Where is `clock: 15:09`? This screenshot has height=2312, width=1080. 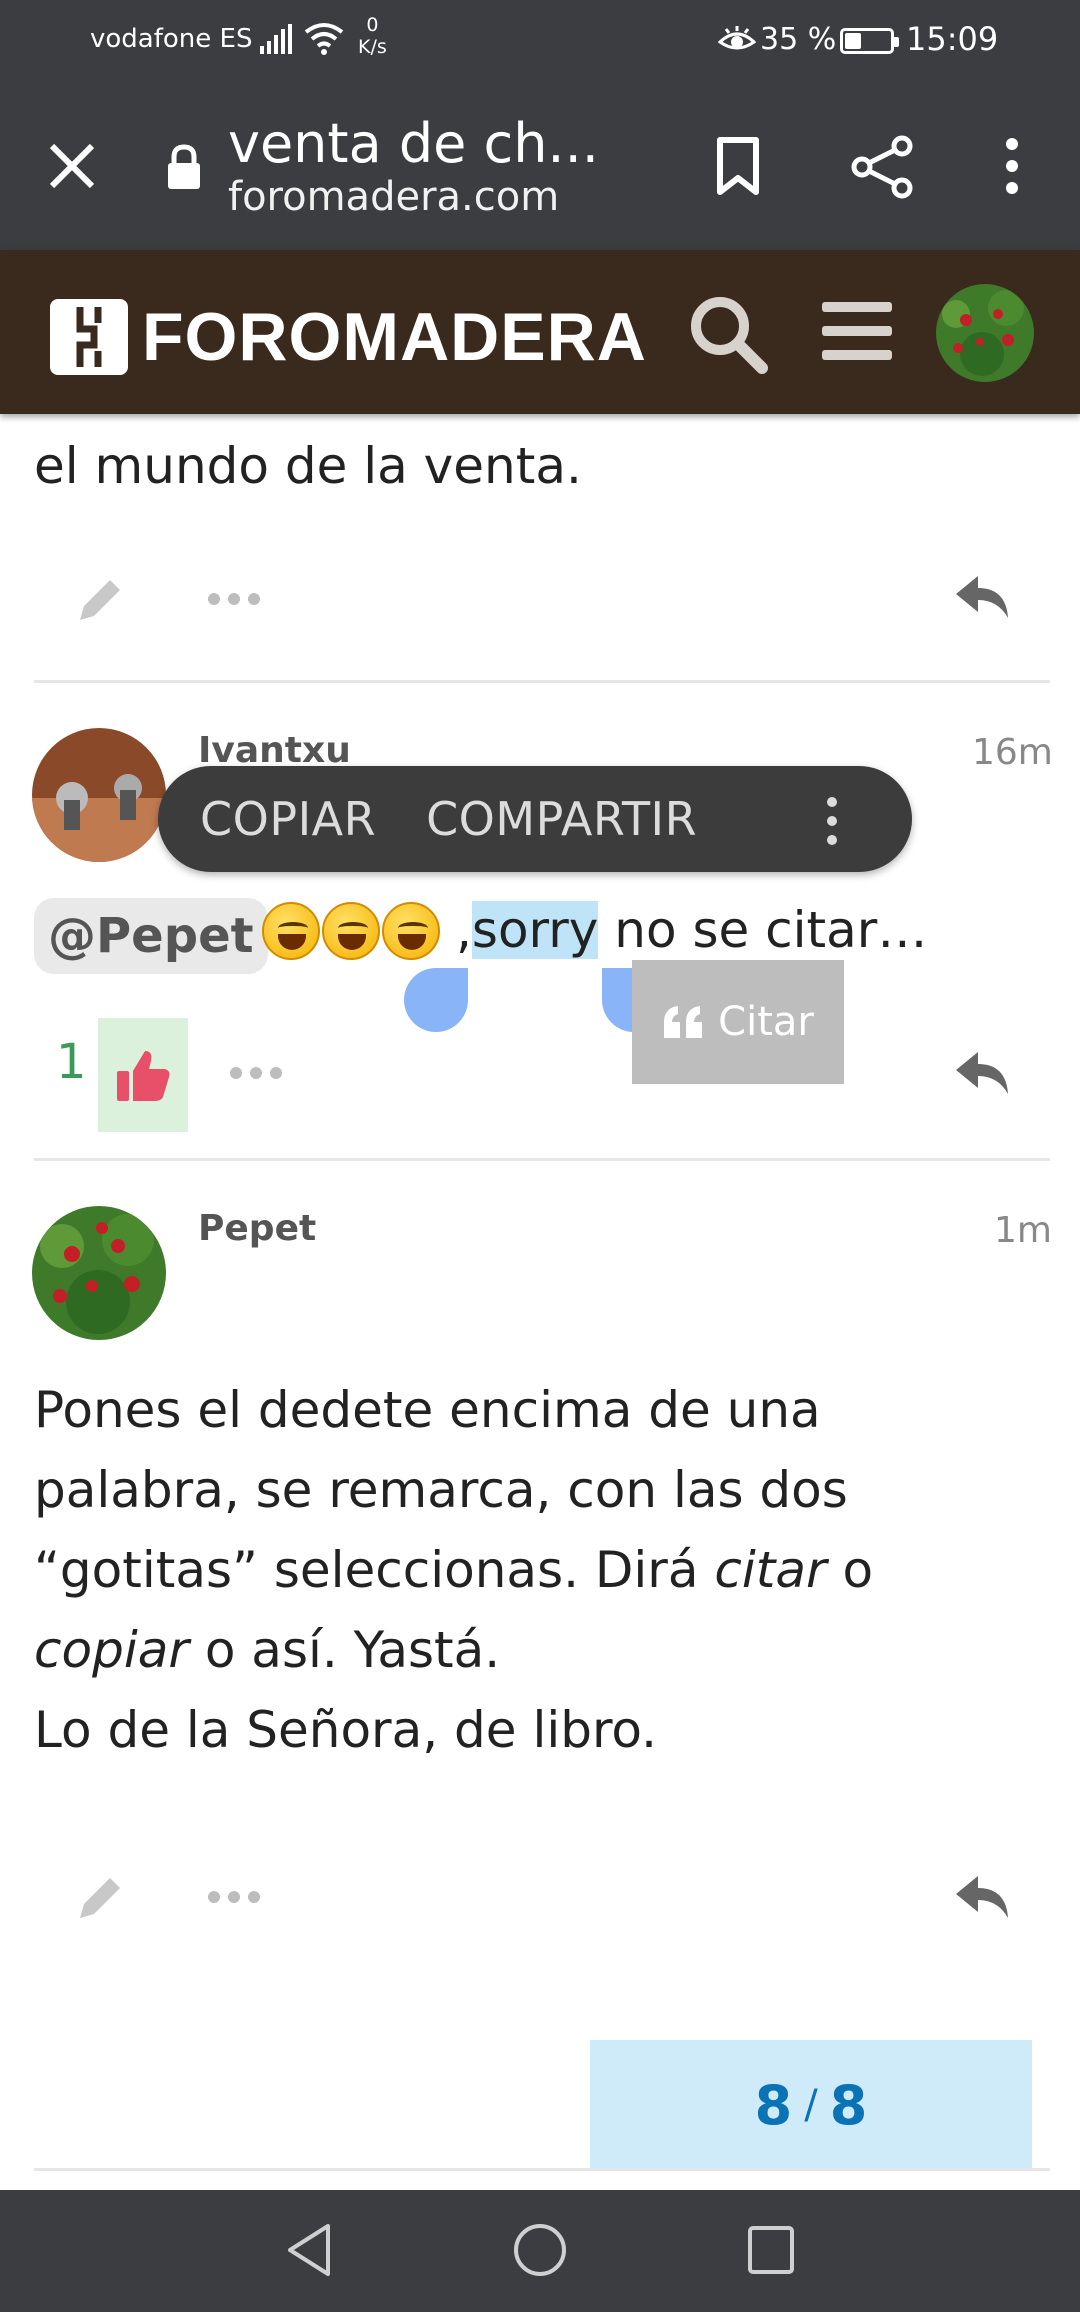 clock: 15:09 is located at coordinates (952, 39).